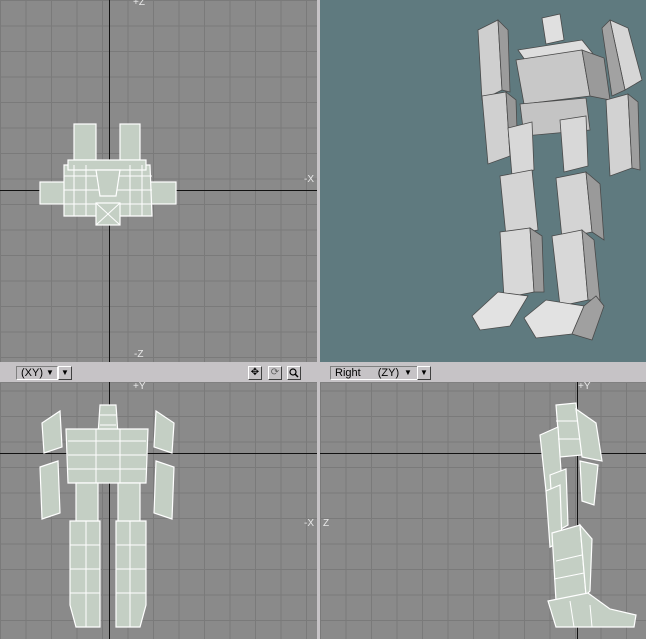 This screenshot has height=639, width=646. What do you see at coordinates (107, 516) in the screenshot?
I see `robot-back-view` at bounding box center [107, 516].